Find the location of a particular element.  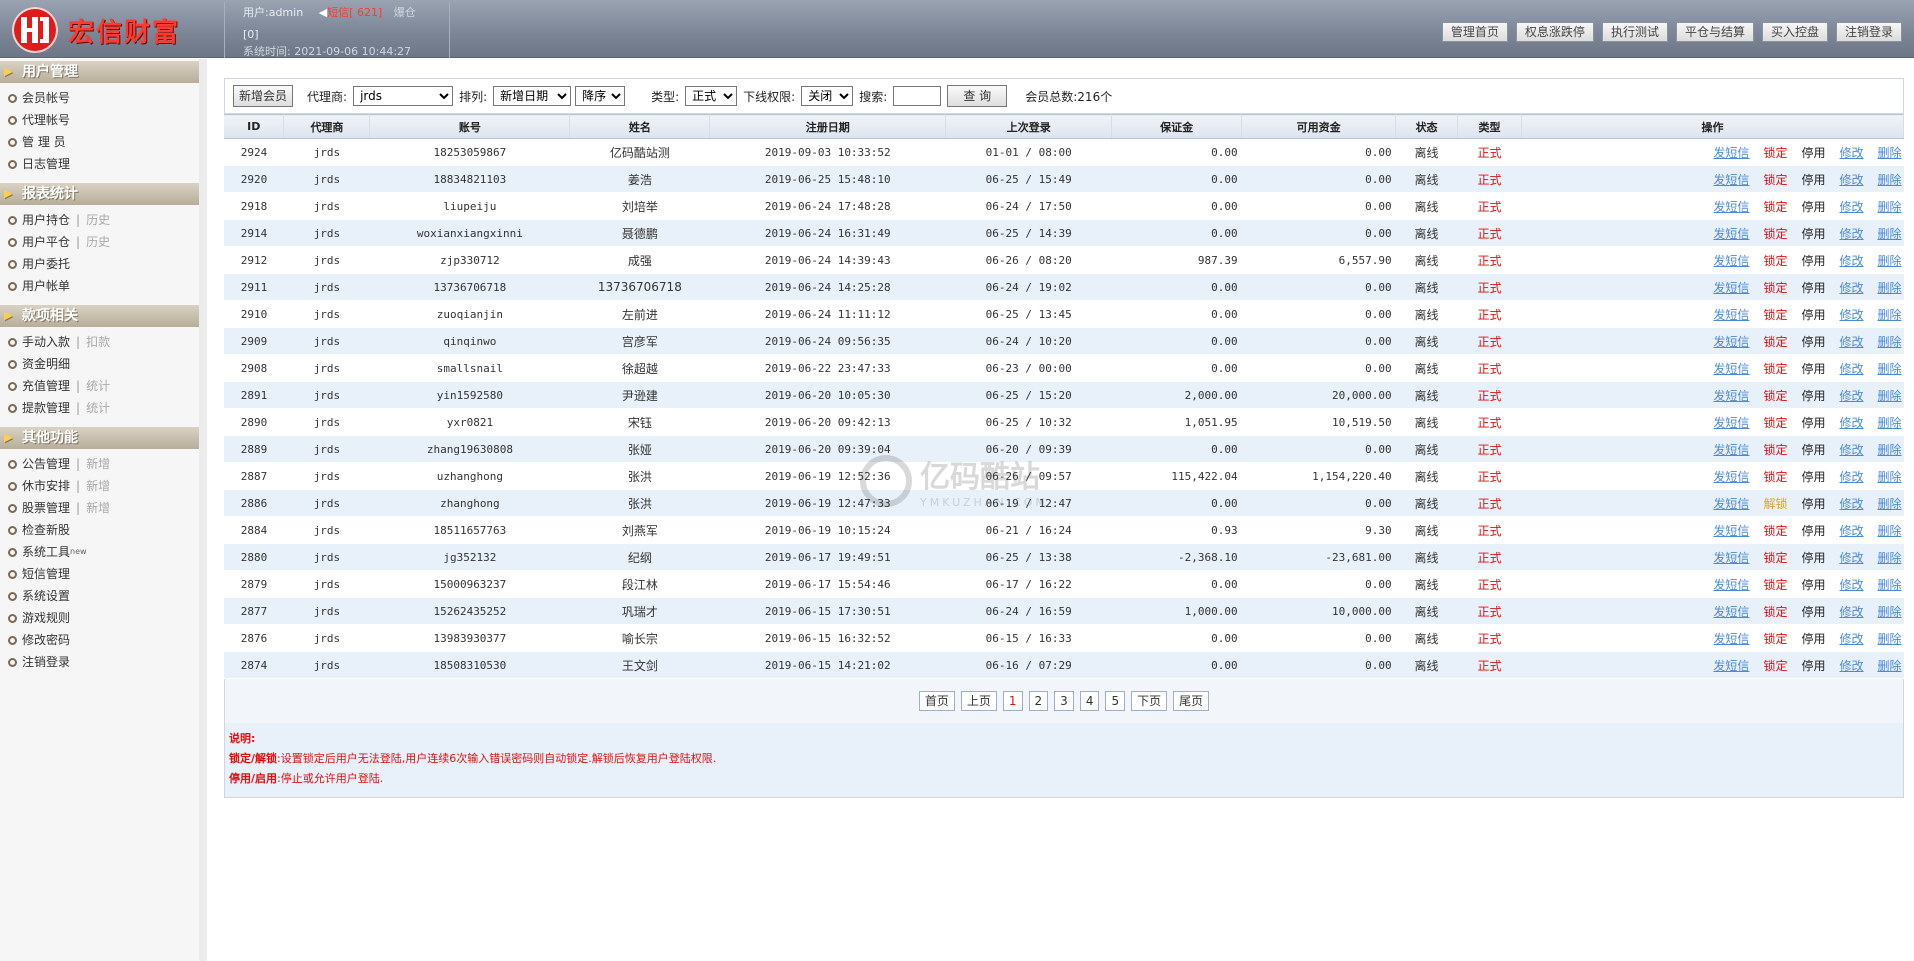

sidebar-item-label: 提款管理 is located at coordinates (46, 408).